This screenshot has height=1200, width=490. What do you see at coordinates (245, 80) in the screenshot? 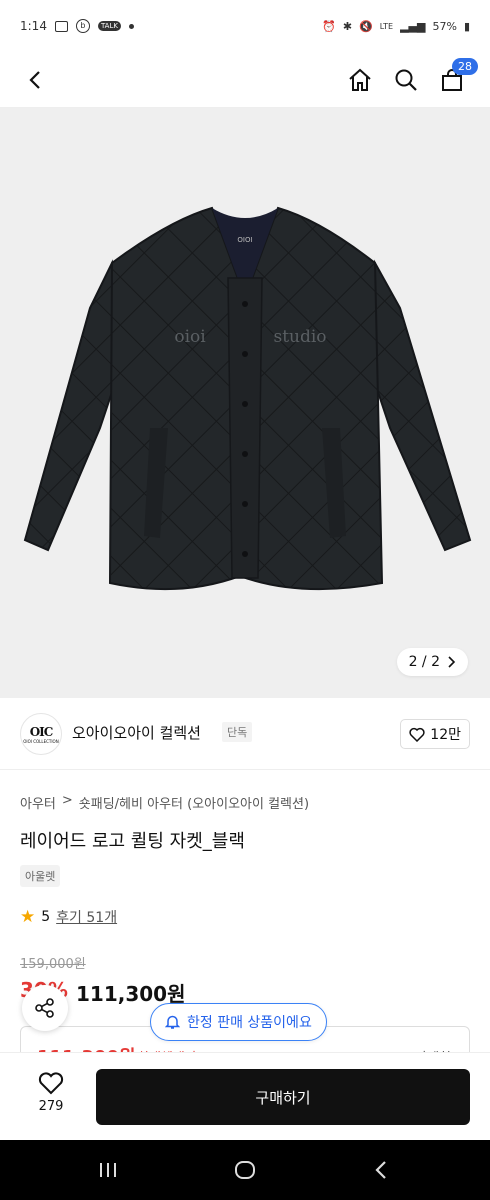
I see `top-navigation: 28` at bounding box center [245, 80].